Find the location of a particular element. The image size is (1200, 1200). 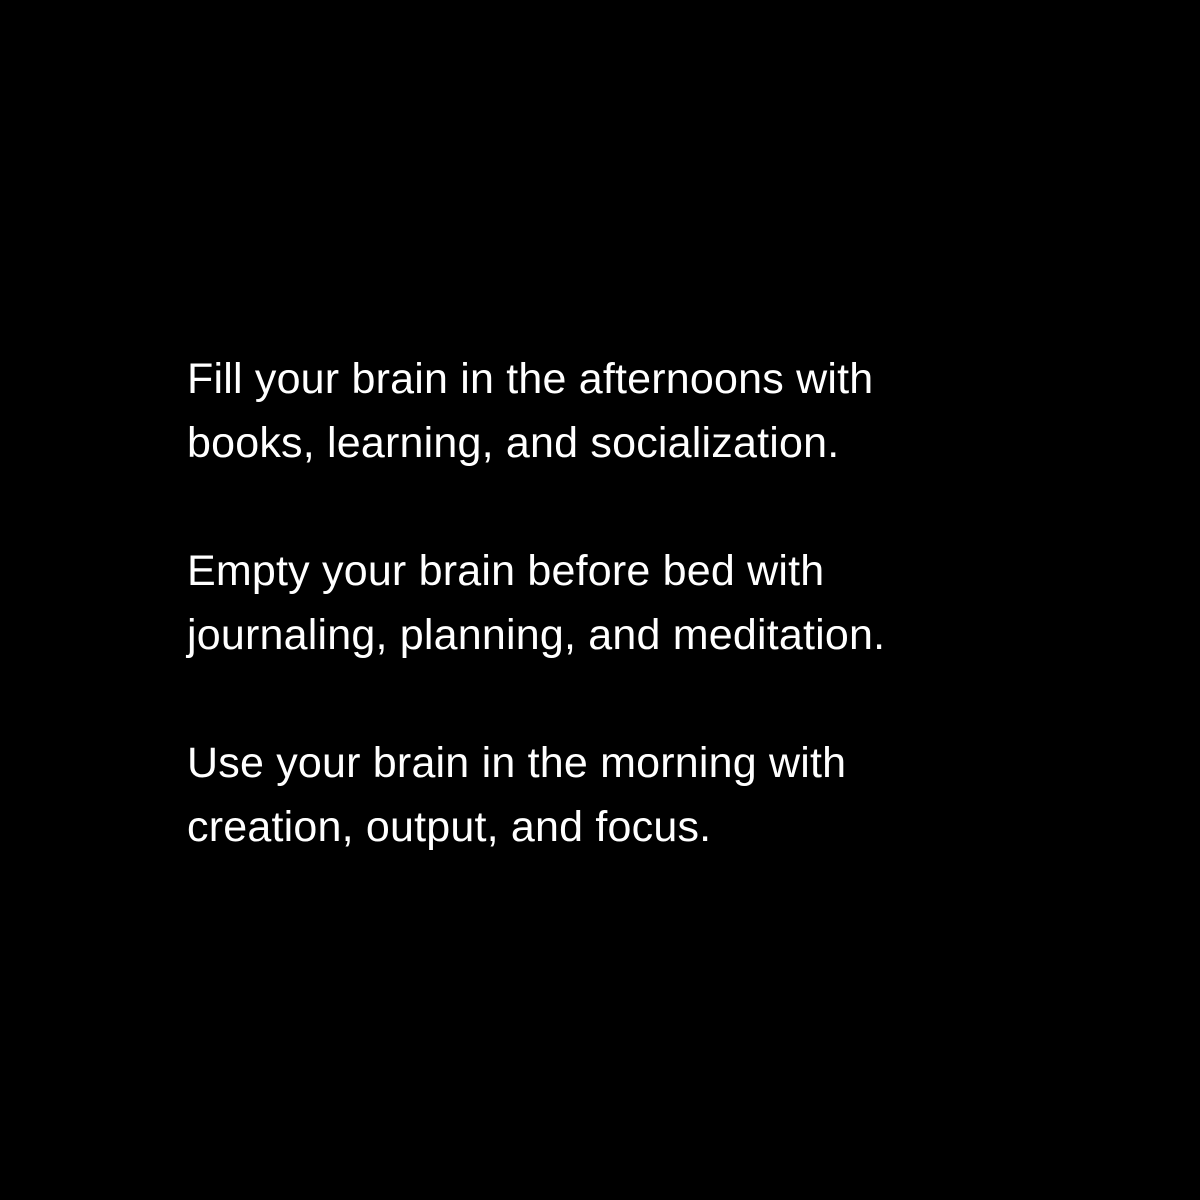

paragraph-line: Fill your brain in the afternoons with is located at coordinates (530, 379).